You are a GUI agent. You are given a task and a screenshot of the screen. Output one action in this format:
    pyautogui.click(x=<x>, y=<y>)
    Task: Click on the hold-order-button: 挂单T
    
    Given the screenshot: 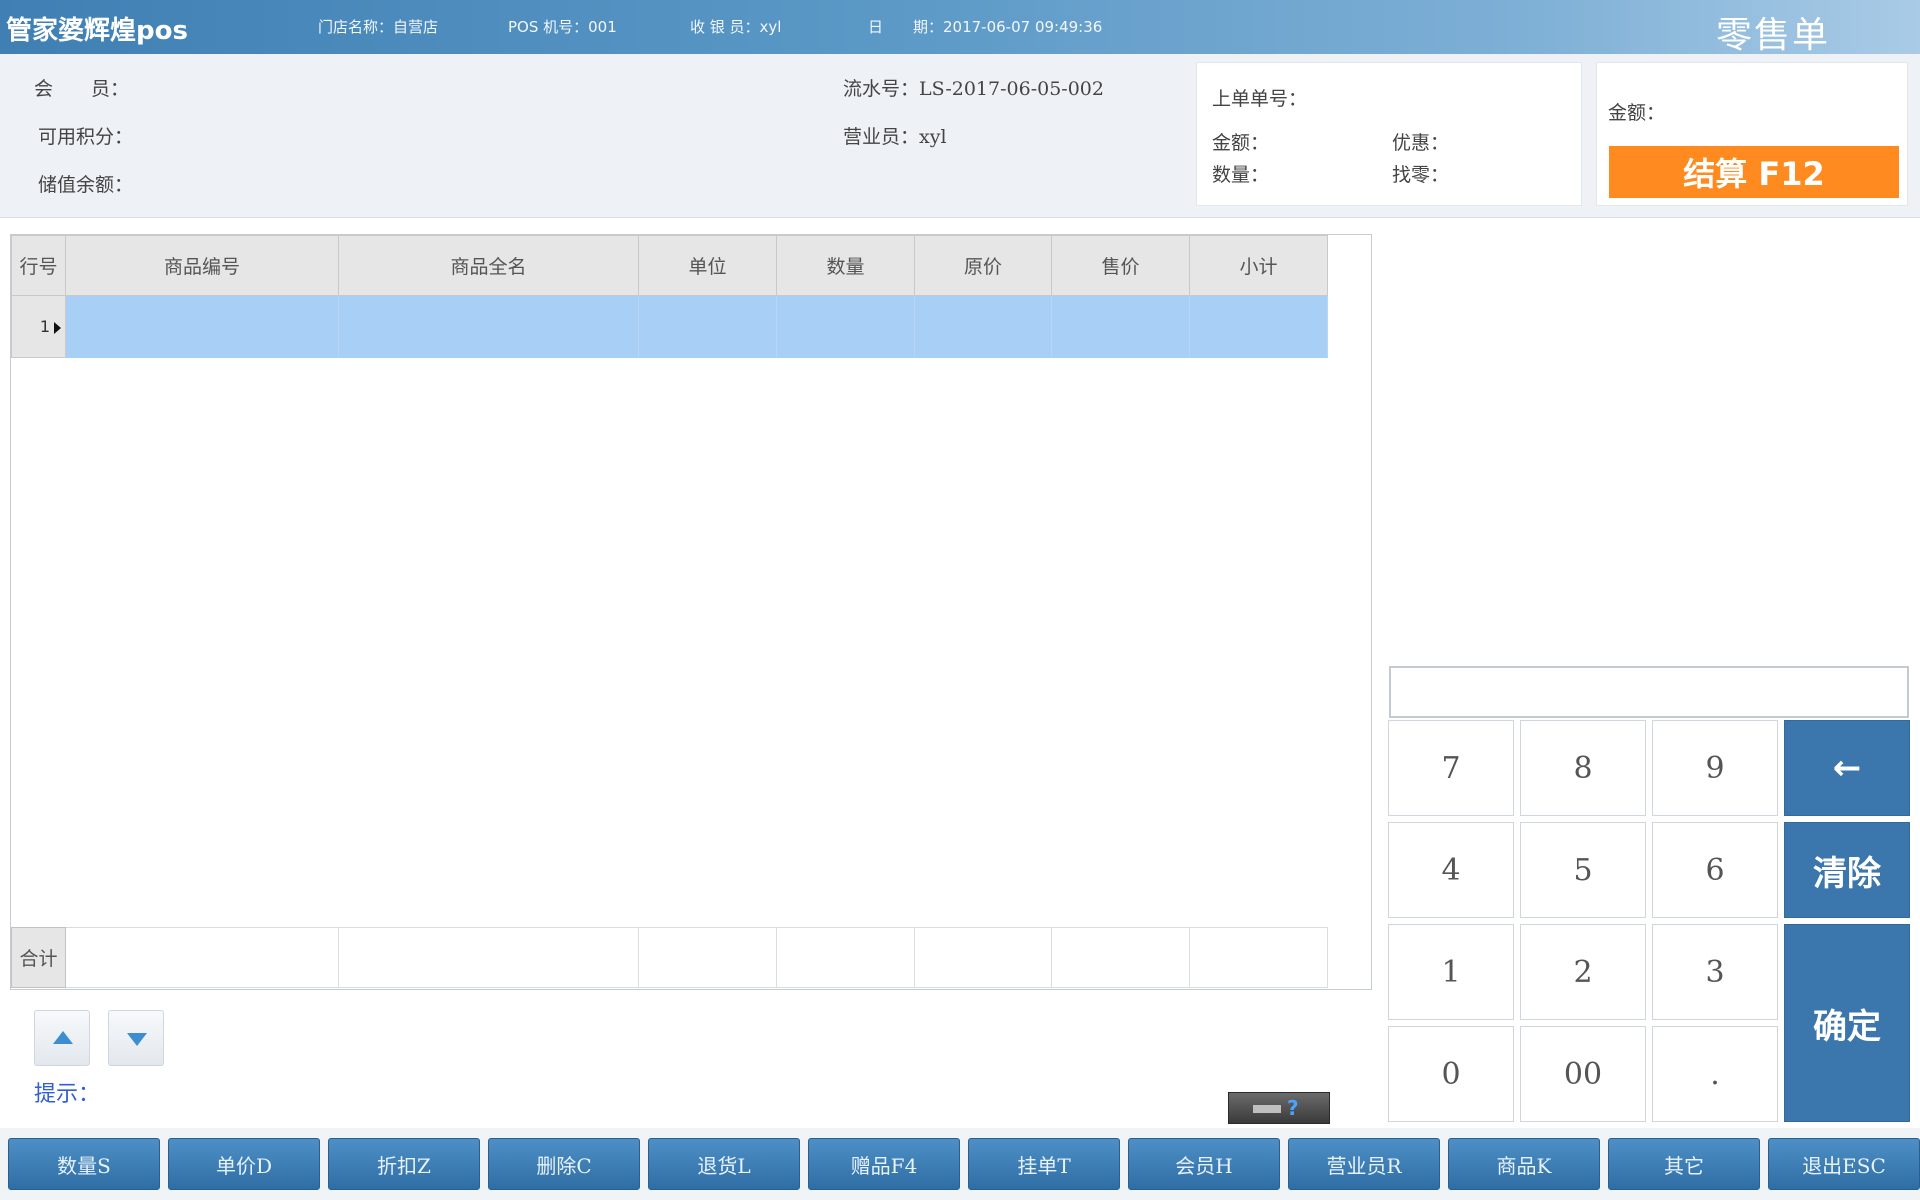 What is the action you would take?
    pyautogui.click(x=1044, y=1164)
    